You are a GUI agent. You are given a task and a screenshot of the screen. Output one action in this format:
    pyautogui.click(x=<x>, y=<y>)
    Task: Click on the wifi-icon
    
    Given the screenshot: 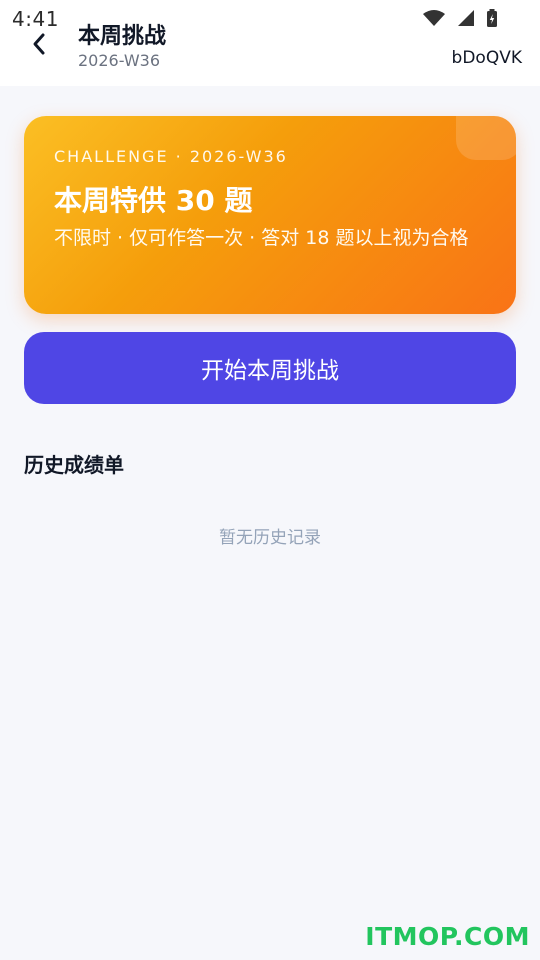 What is the action you would take?
    pyautogui.click(x=434, y=18)
    